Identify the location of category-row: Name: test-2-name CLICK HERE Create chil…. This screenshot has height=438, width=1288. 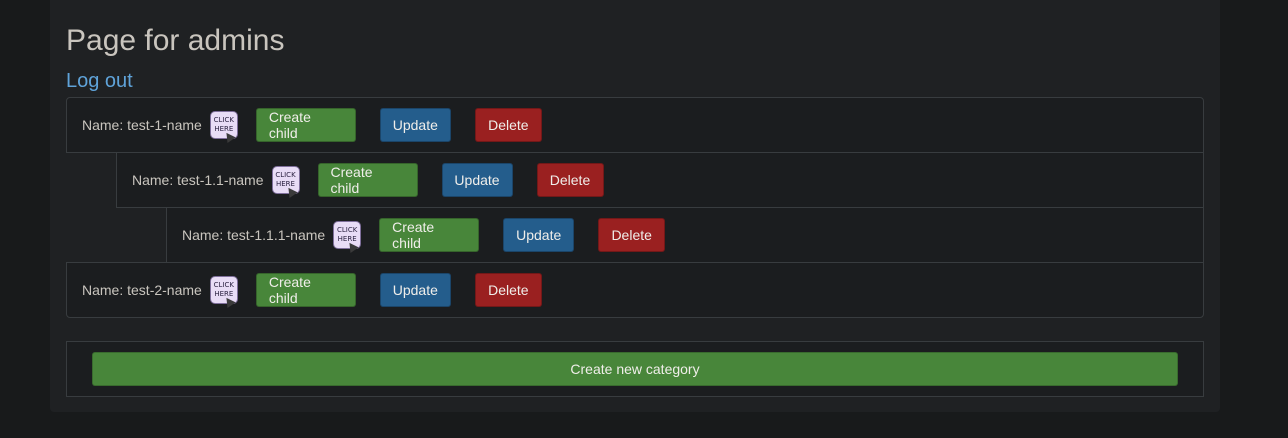
(635, 290).